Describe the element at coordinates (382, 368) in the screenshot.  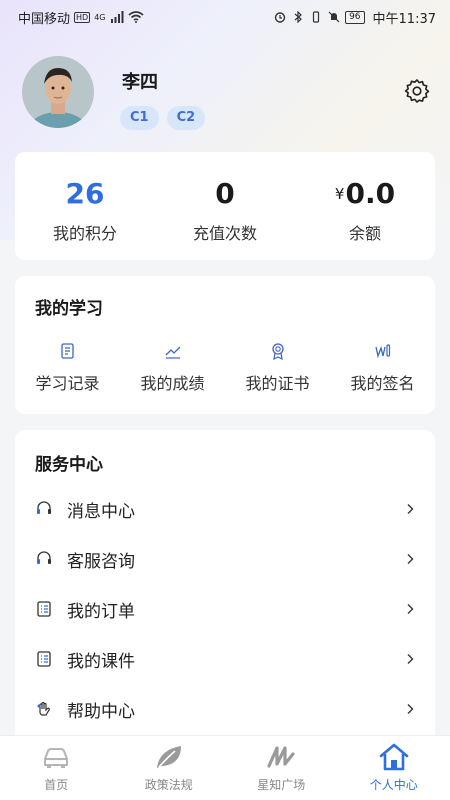
I see `my-signature-item: 我的签名` at that location.